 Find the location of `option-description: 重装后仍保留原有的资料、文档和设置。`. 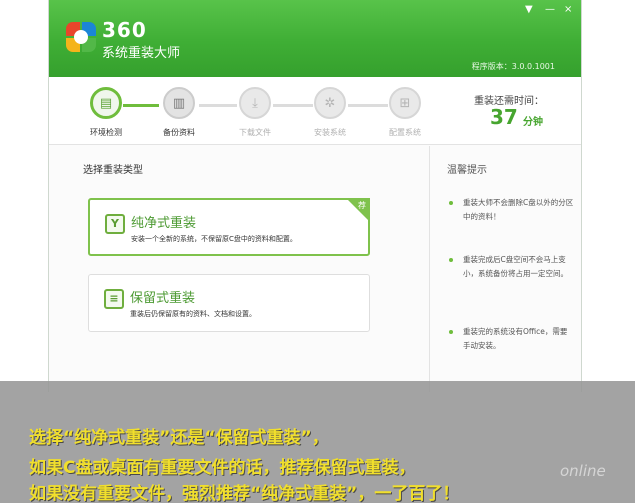

option-description: 重装后仍保留原有的资料、文档和设置。 is located at coordinates (193, 314).